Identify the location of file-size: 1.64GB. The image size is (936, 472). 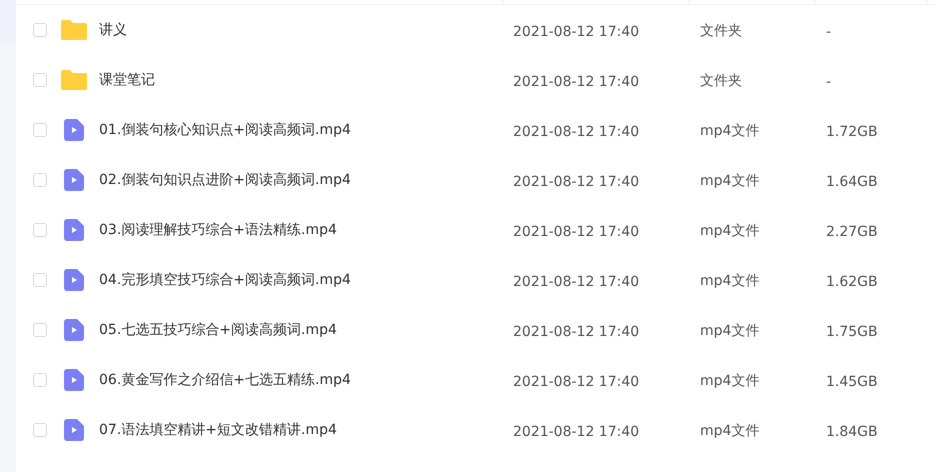
(852, 182).